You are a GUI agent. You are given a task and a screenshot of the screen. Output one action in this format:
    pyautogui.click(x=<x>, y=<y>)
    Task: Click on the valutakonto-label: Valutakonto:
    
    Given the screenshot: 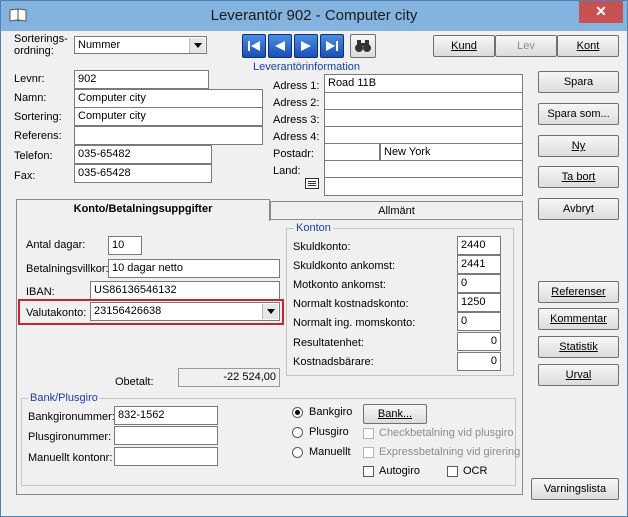 What is the action you would take?
    pyautogui.click(x=56, y=313)
    